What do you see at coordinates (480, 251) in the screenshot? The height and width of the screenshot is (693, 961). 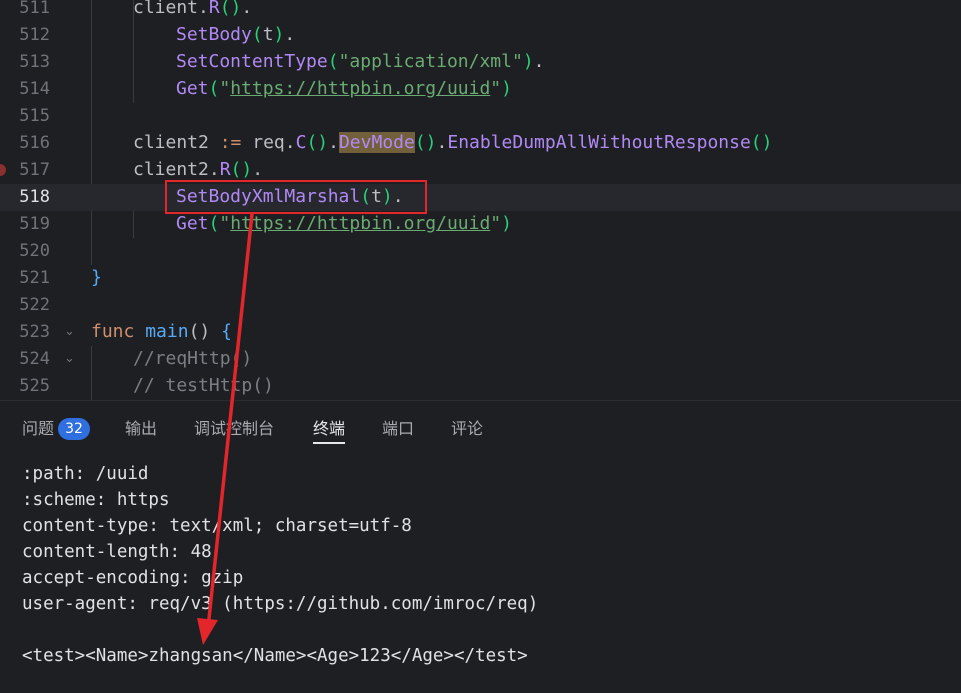 I see `code-line: 520` at bounding box center [480, 251].